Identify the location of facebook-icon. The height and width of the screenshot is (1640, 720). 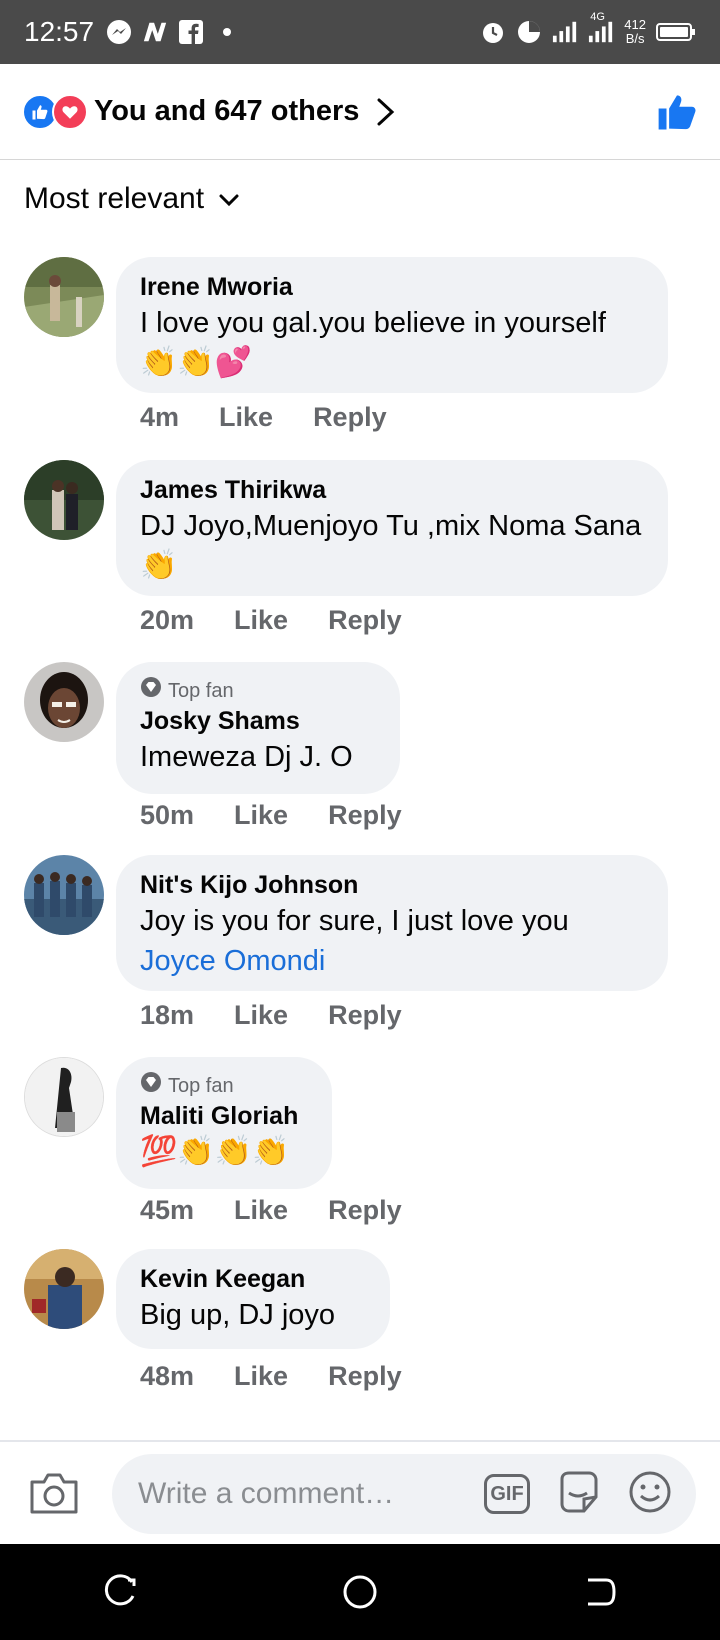
(191, 32).